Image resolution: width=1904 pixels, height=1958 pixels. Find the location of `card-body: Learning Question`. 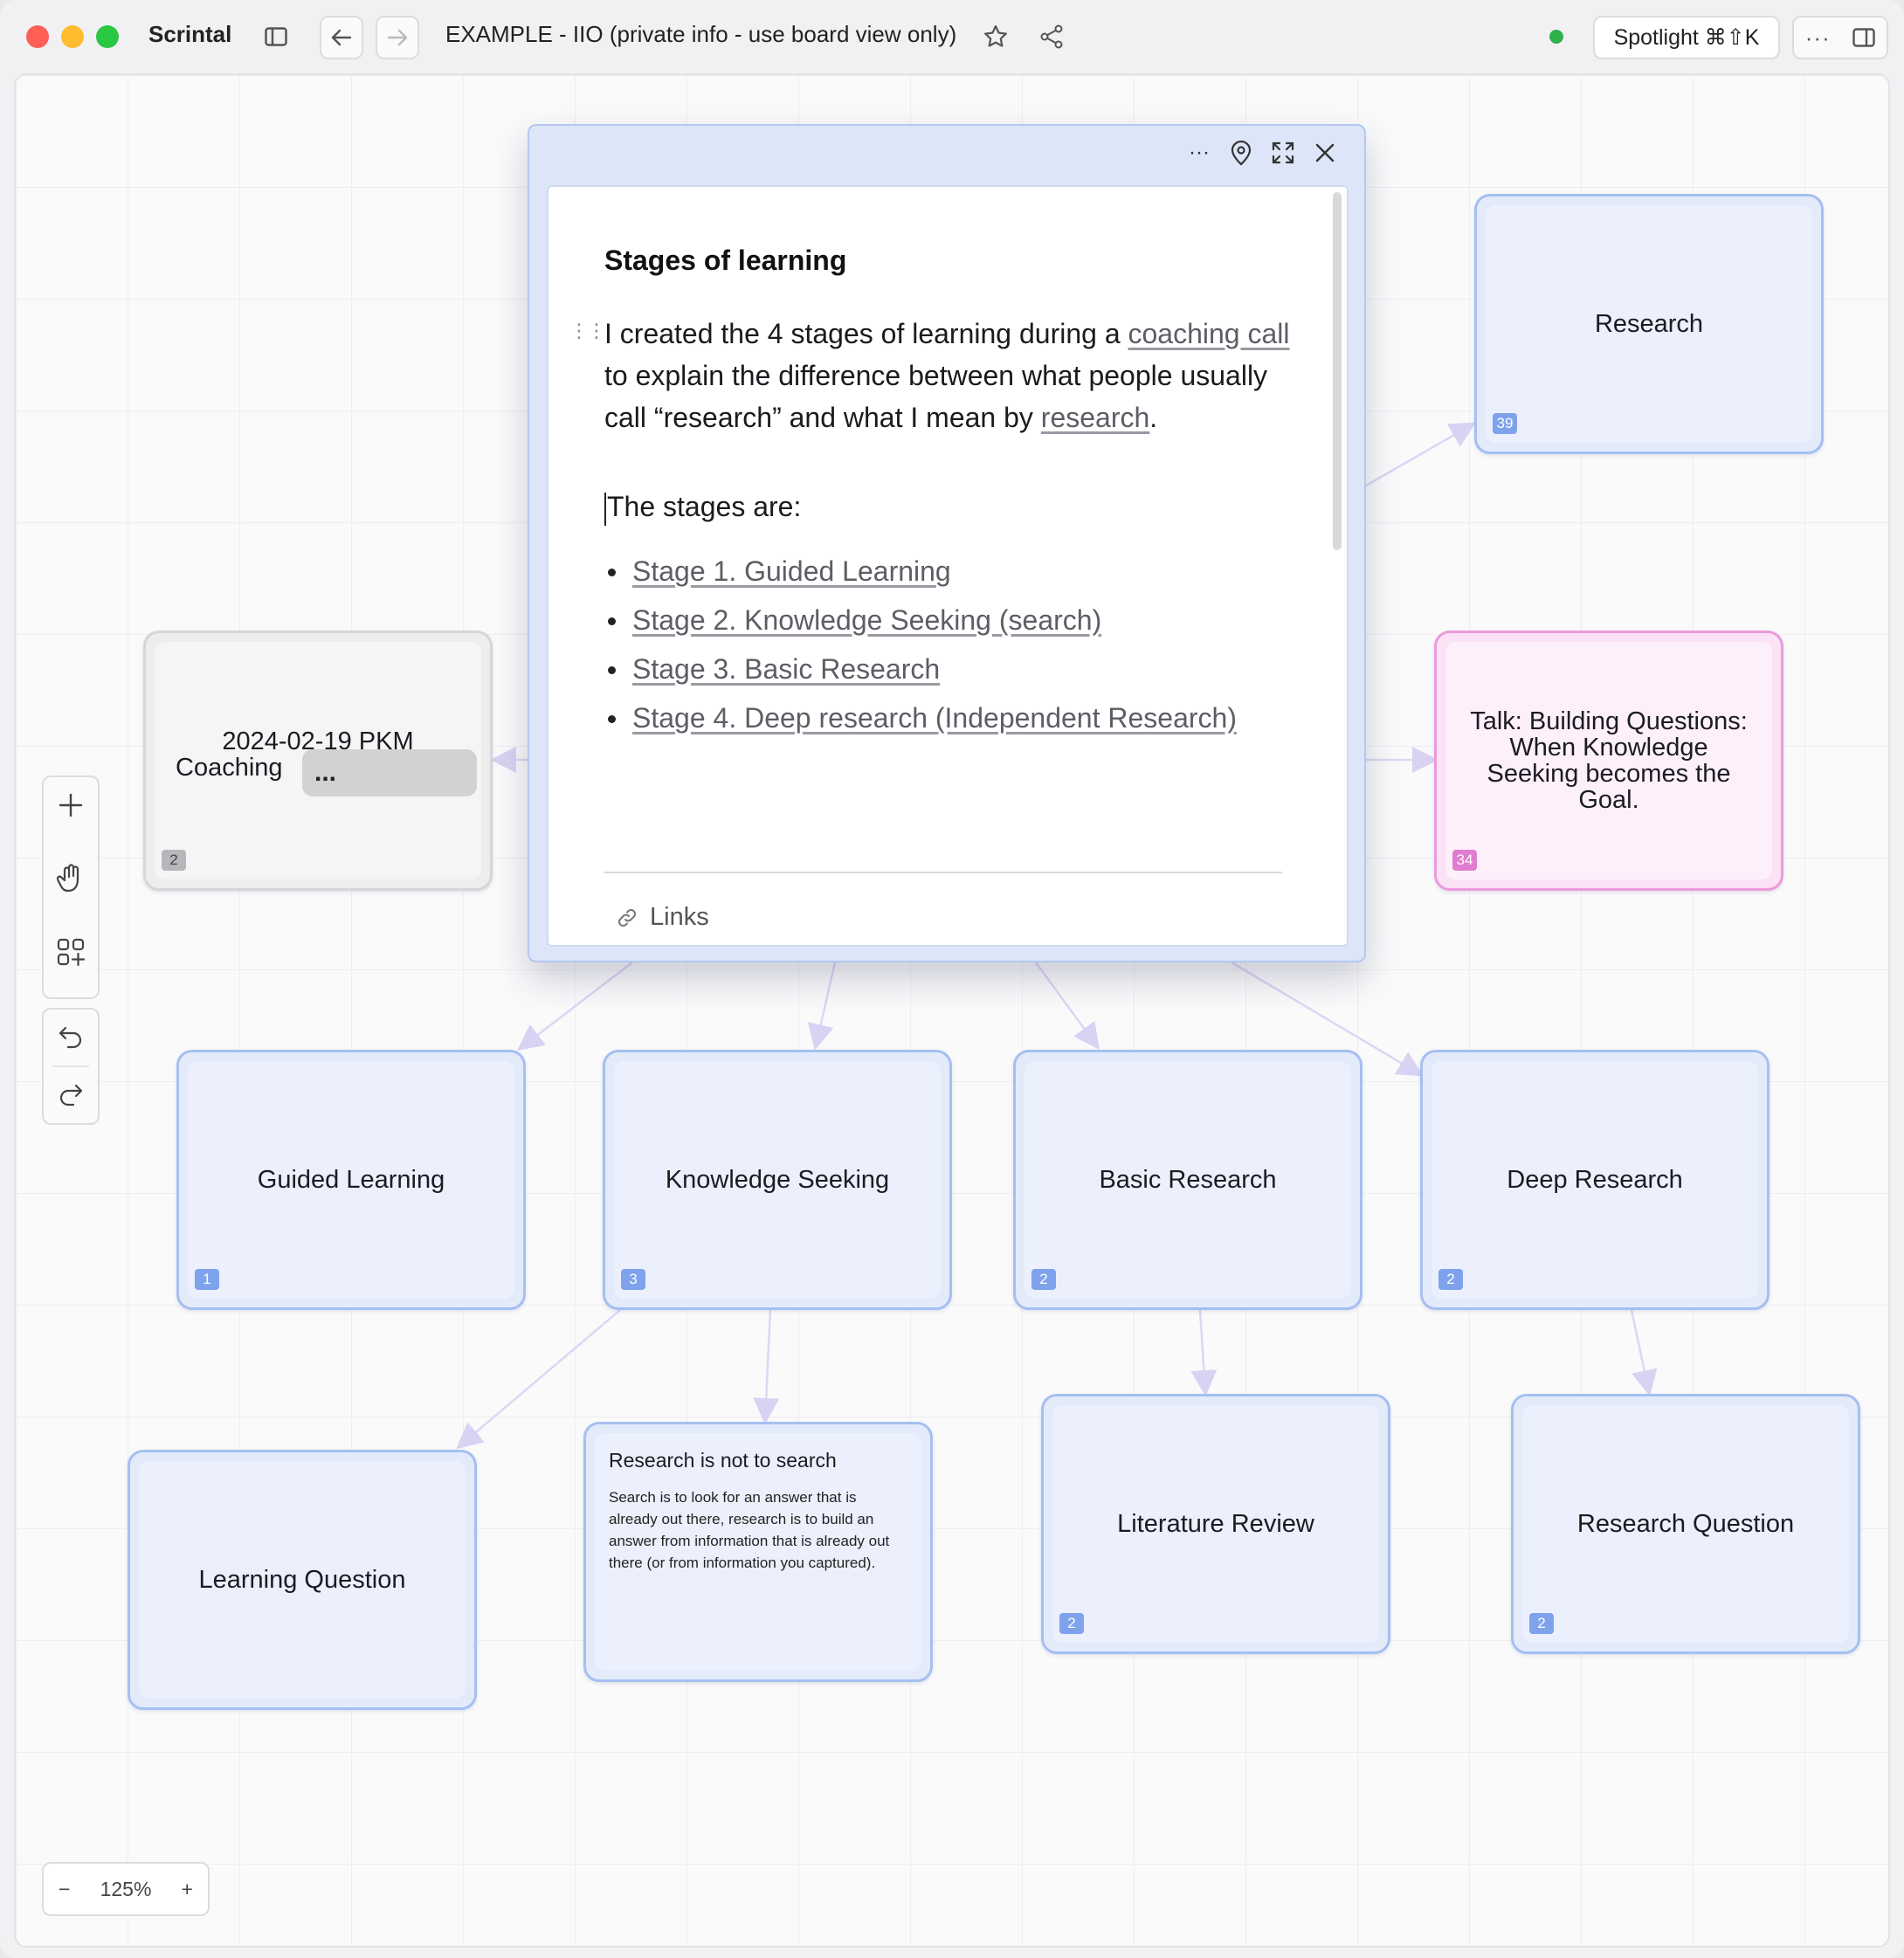

card-body: Learning Question is located at coordinates (302, 1580).